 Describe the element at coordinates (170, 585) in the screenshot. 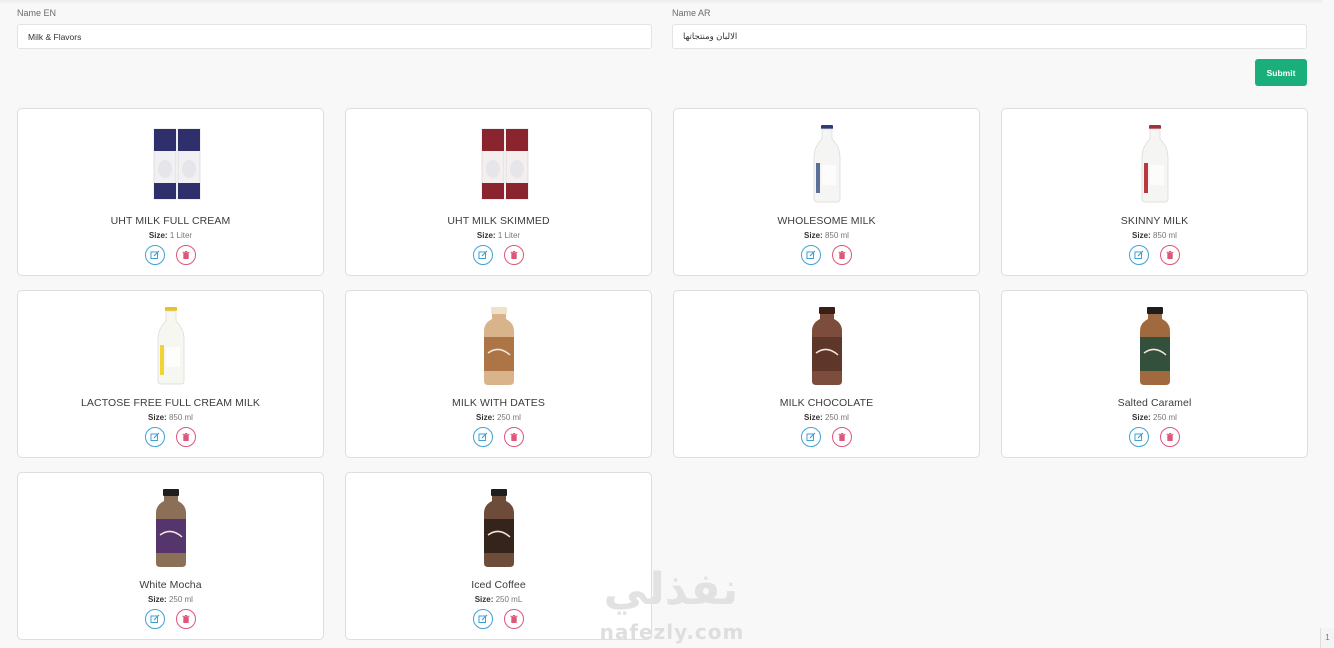

I see `product-name: White Mocha` at that location.